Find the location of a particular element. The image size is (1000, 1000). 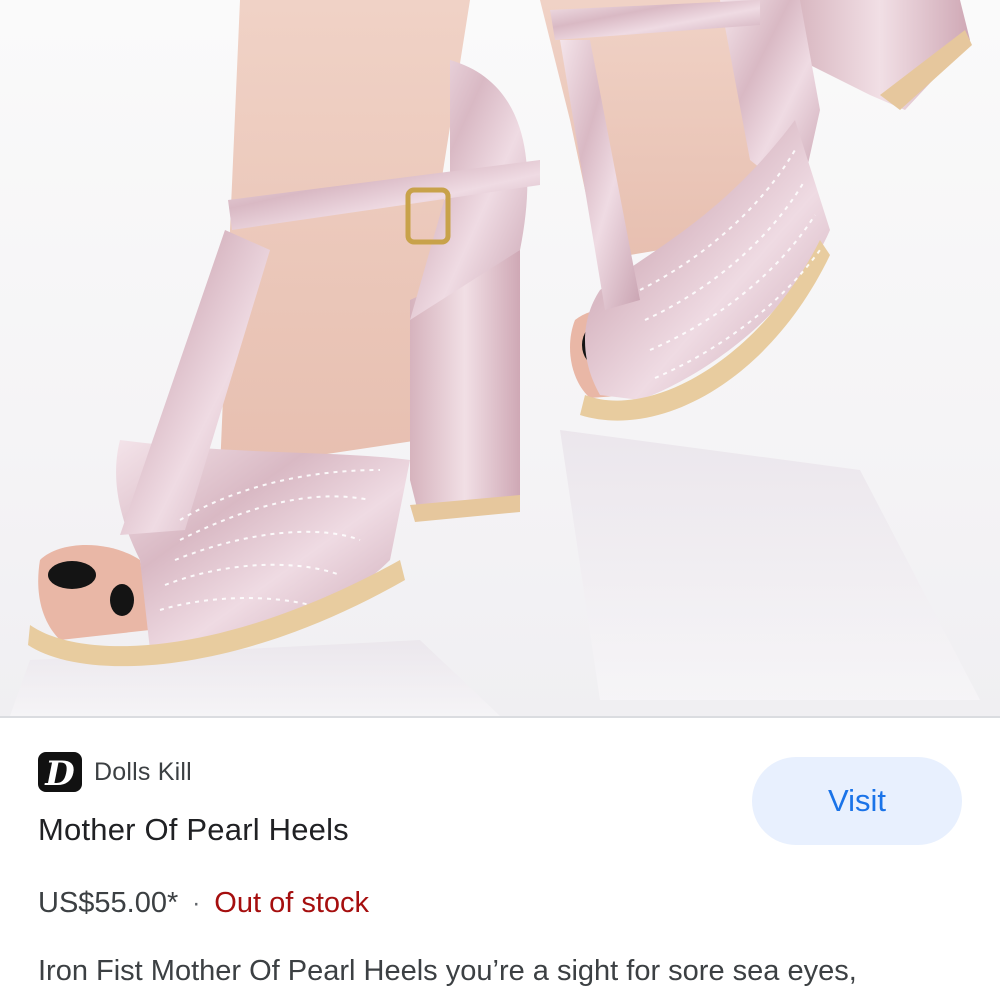

dolls-kill-logo-icon: D is located at coordinates (60, 772).